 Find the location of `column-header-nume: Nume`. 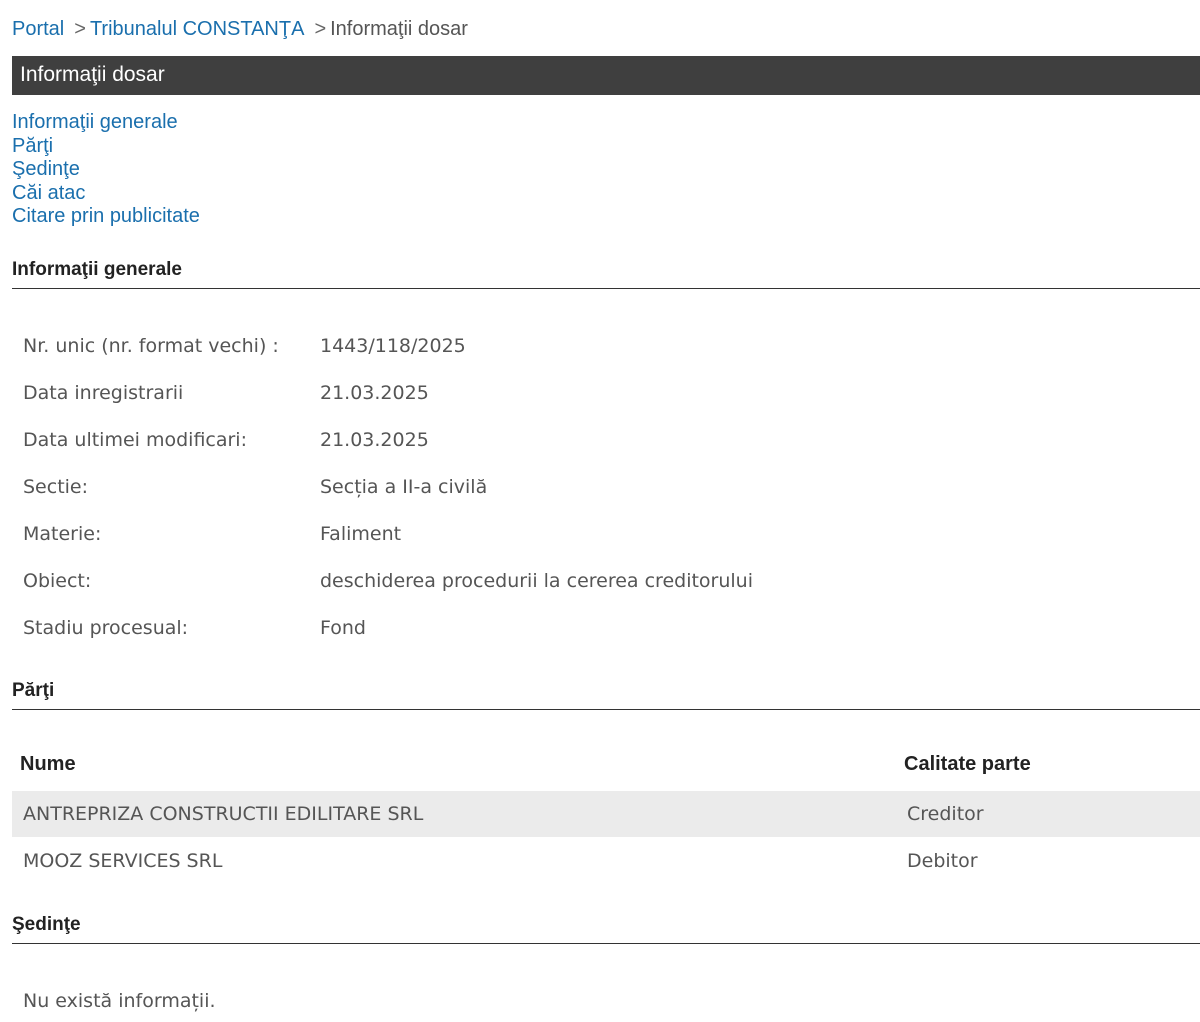

column-header-nume: Nume is located at coordinates (48, 764).